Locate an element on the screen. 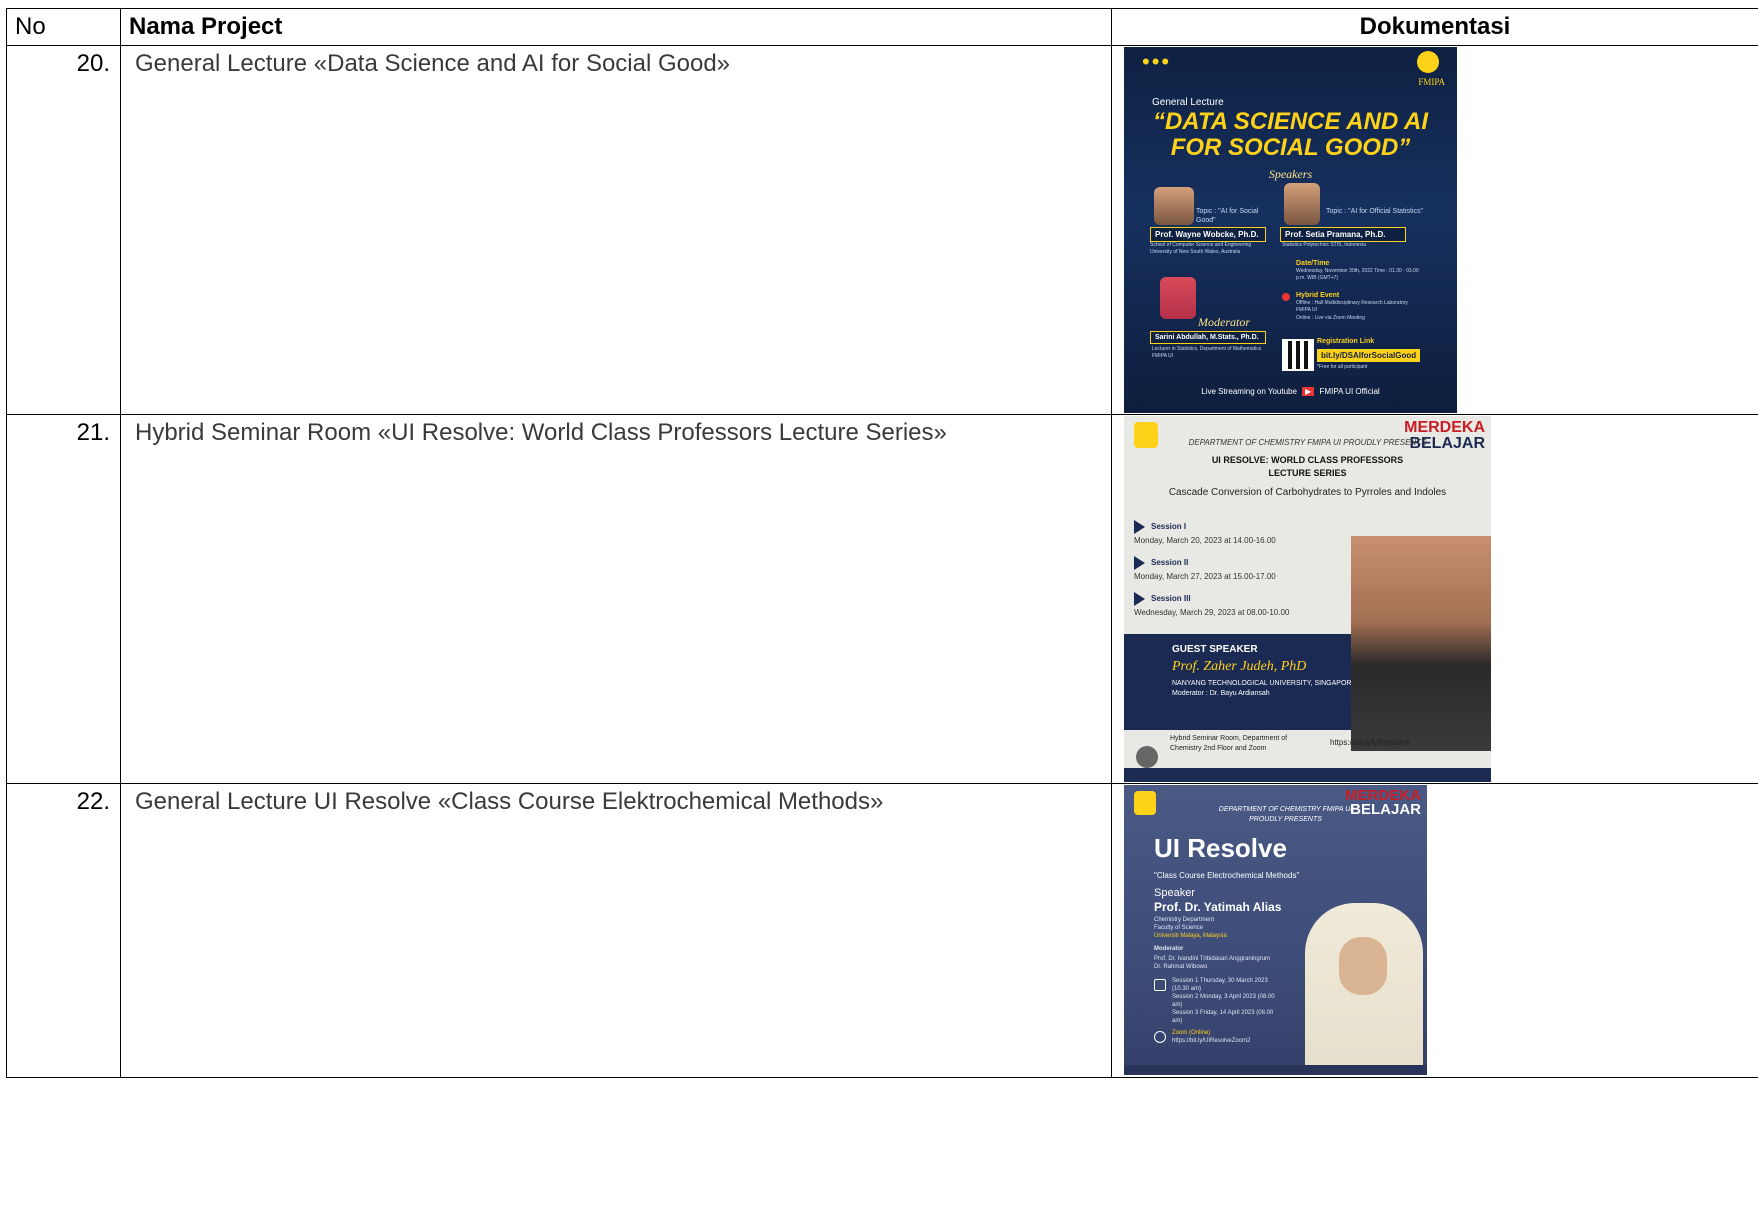 Image resolution: width=1758 pixels, height=1206 pixels. speaker-affil1: Chemistry Department is located at coordinates (1184, 920).